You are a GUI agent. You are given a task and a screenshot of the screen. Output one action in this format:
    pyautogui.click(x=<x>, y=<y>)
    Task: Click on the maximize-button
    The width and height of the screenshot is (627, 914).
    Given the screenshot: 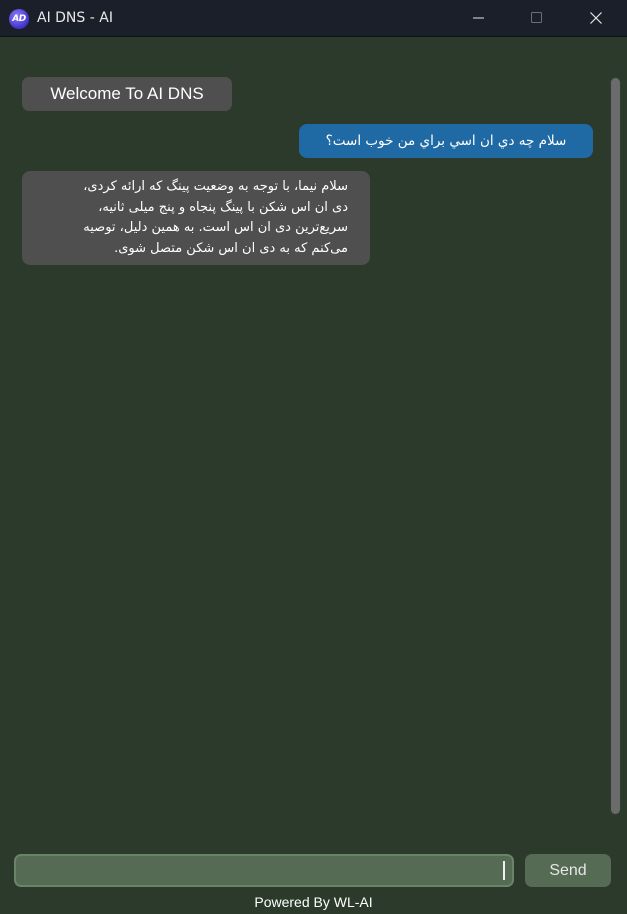 What is the action you would take?
    pyautogui.click(x=537, y=18)
    